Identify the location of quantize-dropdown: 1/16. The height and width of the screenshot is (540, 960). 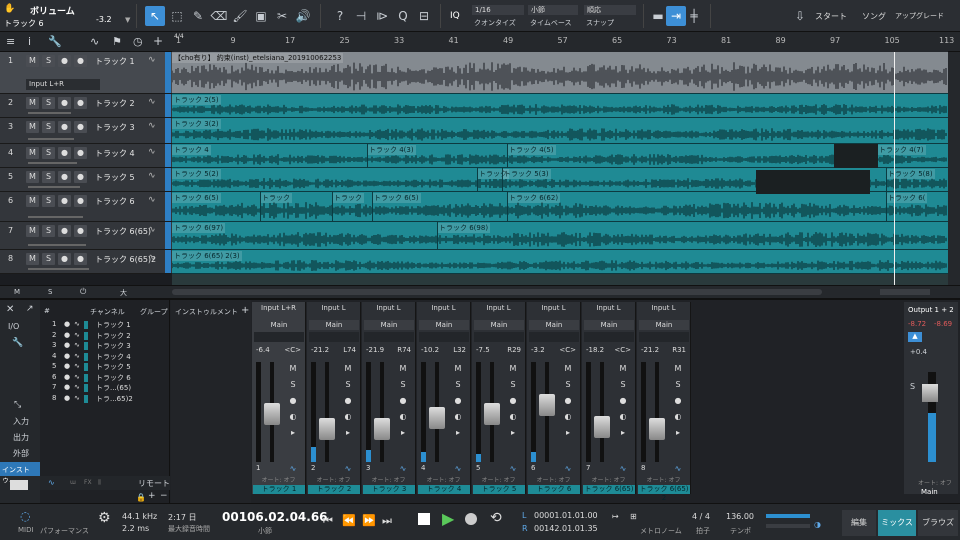
(498, 10).